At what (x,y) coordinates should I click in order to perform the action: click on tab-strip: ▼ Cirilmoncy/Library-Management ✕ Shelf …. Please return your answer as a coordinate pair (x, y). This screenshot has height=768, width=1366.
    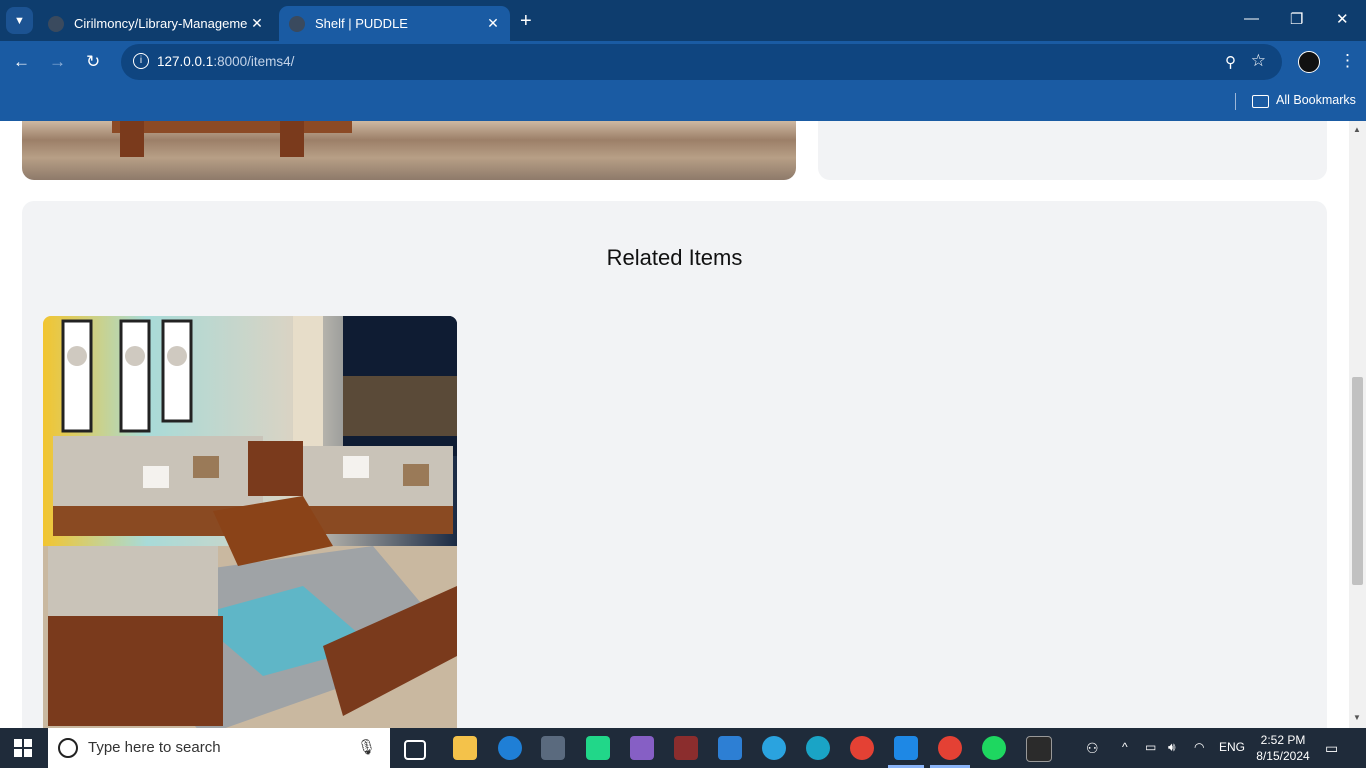
    Looking at the image, I should click on (683, 20).